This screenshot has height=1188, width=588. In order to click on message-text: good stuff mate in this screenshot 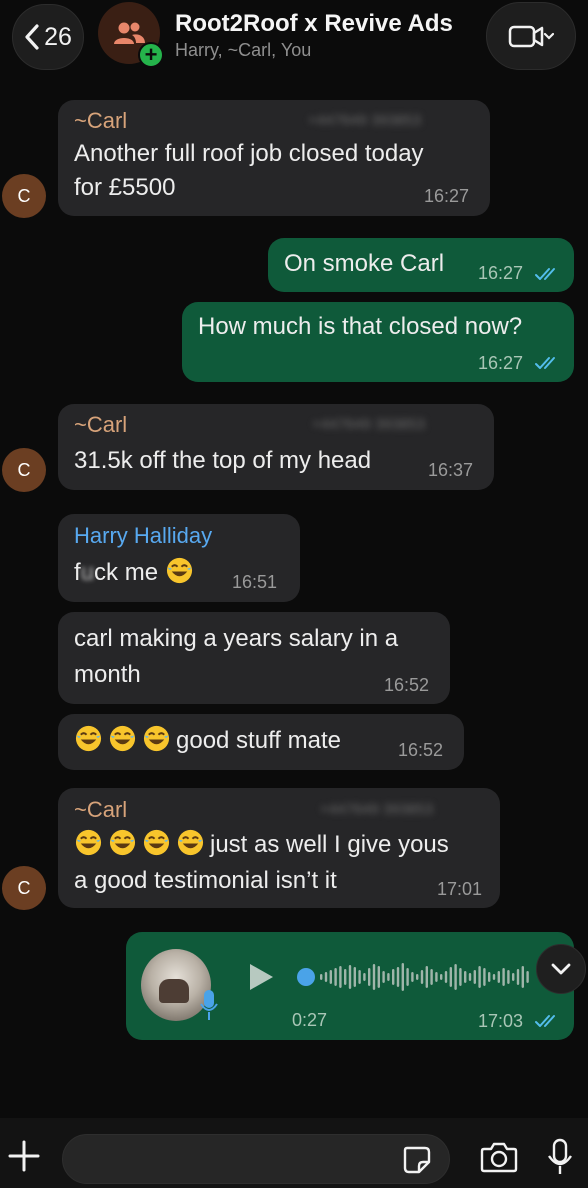, I will do `click(207, 741)`.